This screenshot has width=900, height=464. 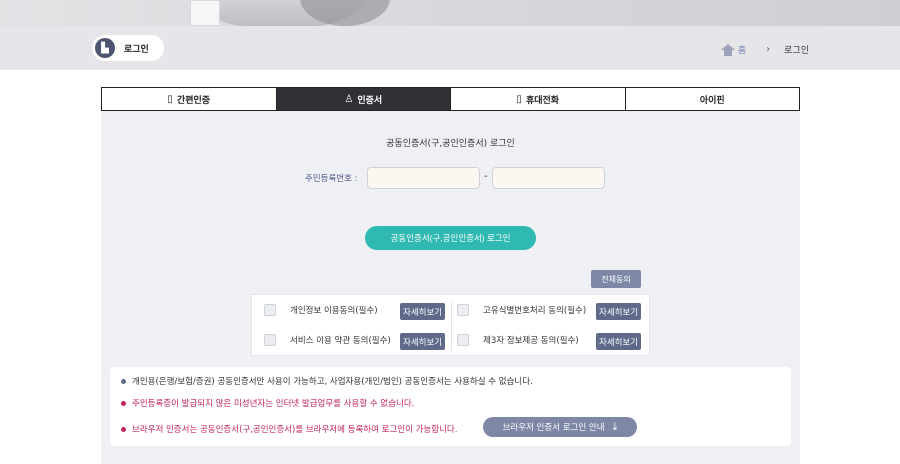 I want to click on banner-decoration, so click(x=205, y=13).